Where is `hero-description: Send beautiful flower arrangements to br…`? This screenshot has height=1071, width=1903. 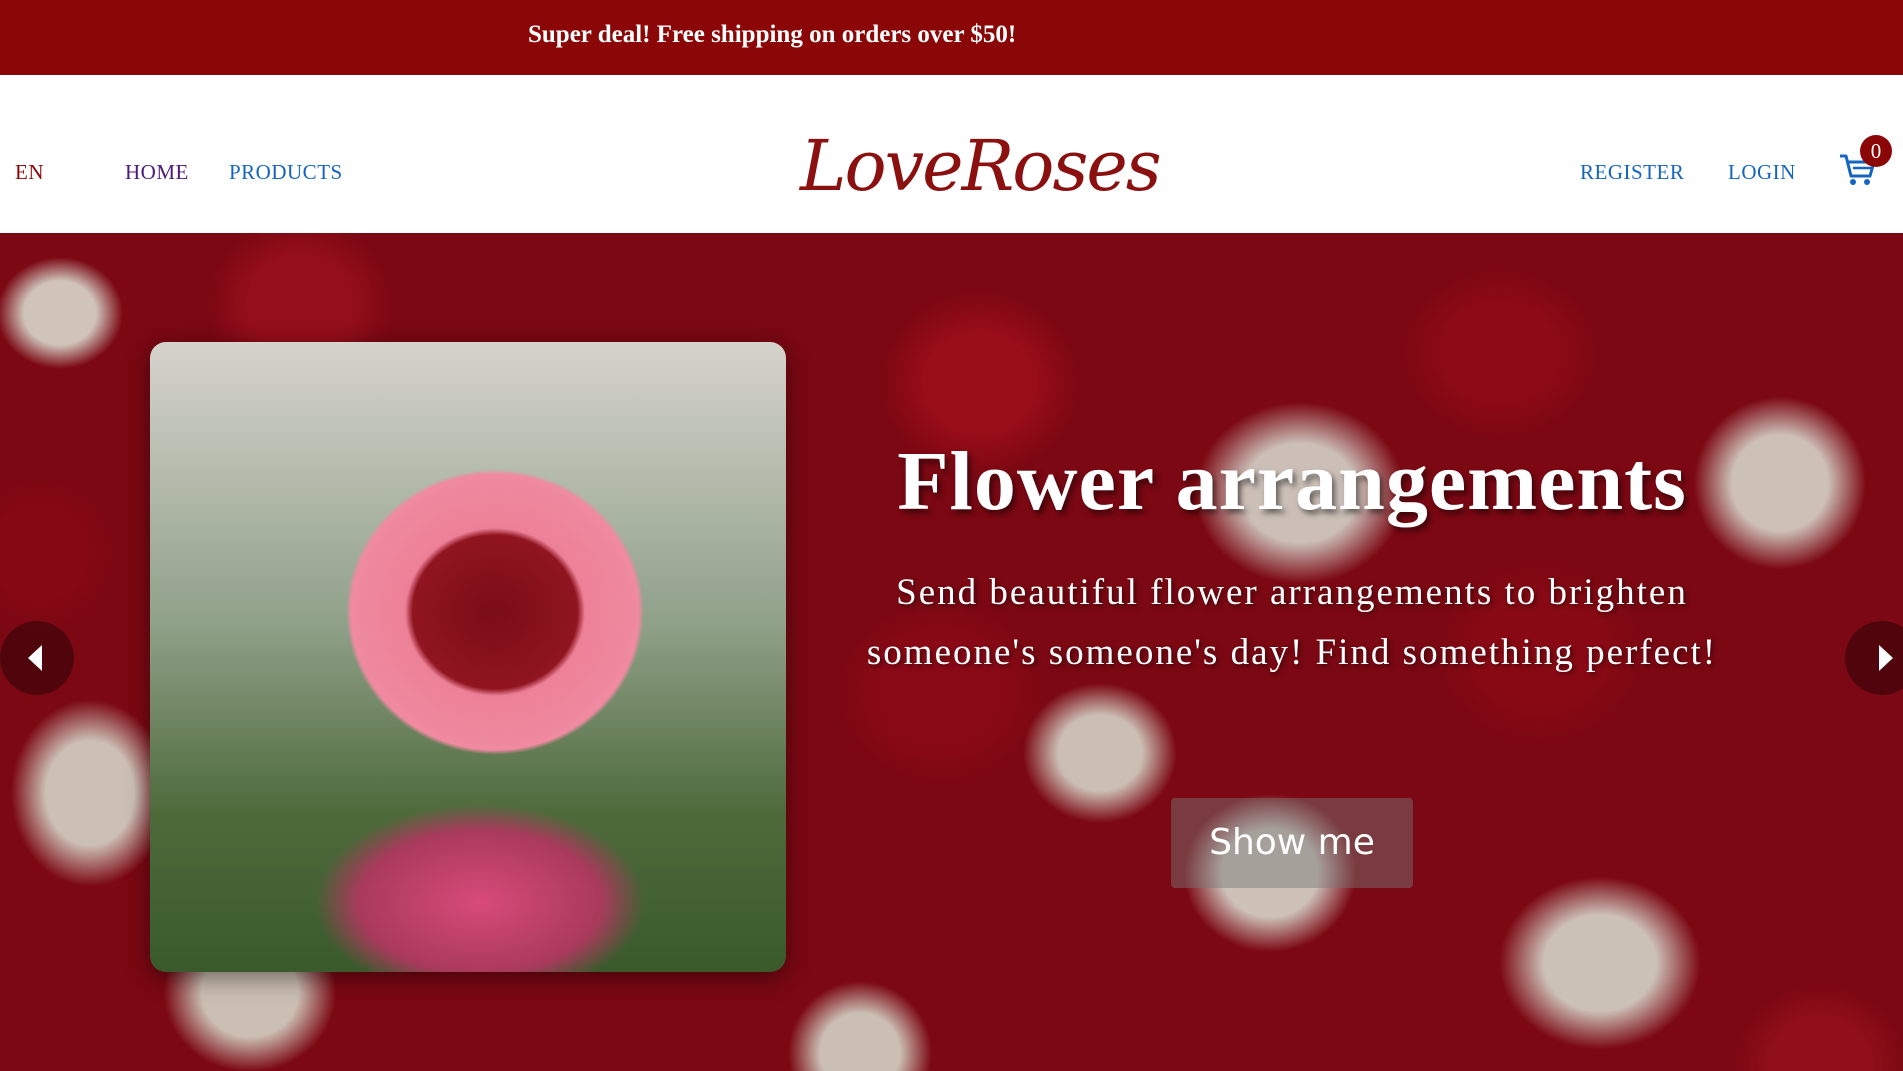
hero-description: Send beautiful flower arrangements to br… is located at coordinates (1292, 622).